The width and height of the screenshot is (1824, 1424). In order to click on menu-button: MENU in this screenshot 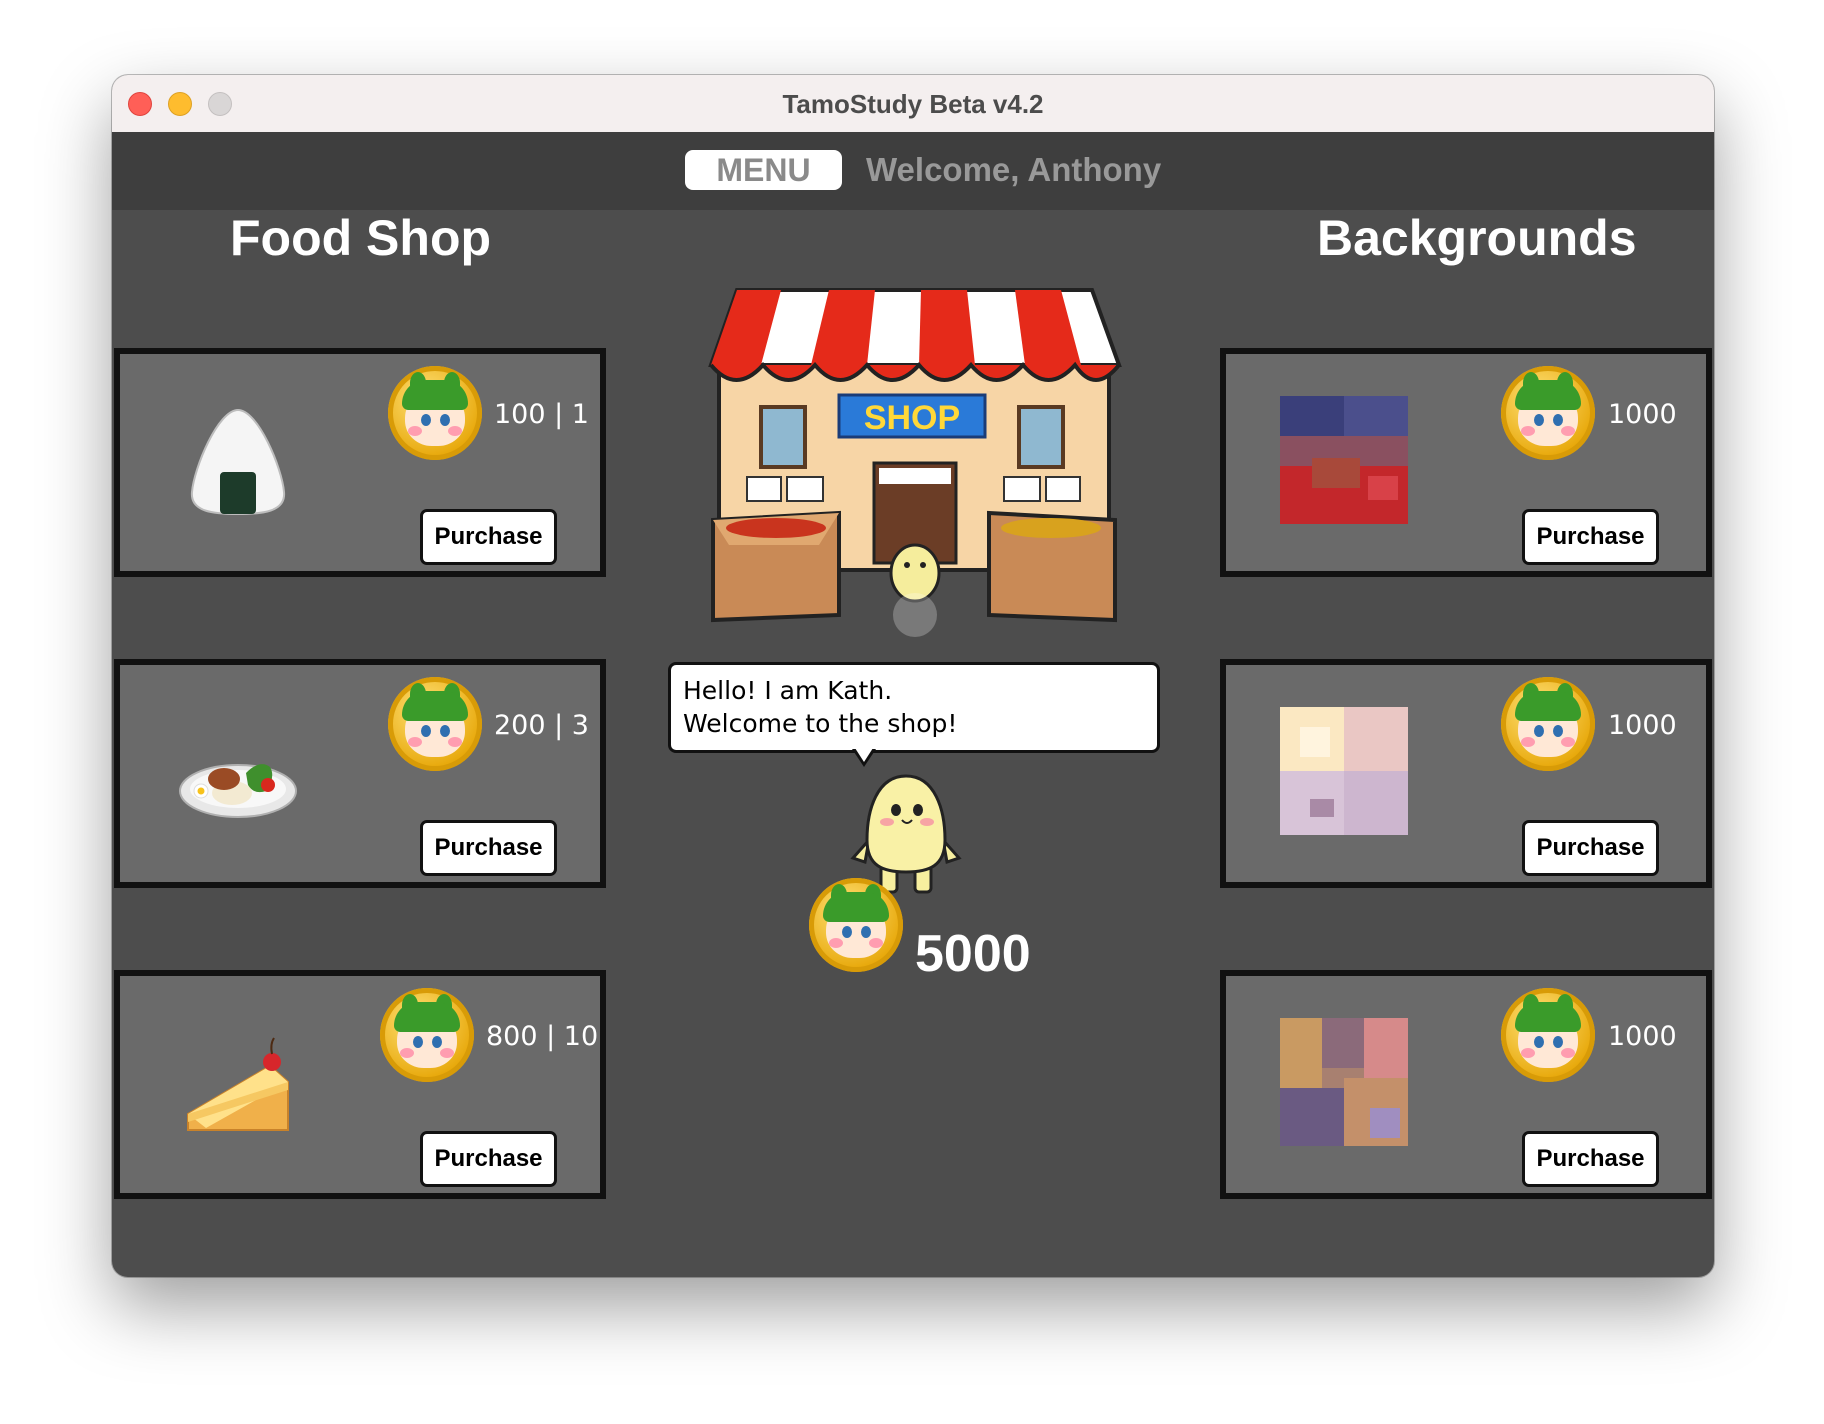, I will do `click(763, 170)`.